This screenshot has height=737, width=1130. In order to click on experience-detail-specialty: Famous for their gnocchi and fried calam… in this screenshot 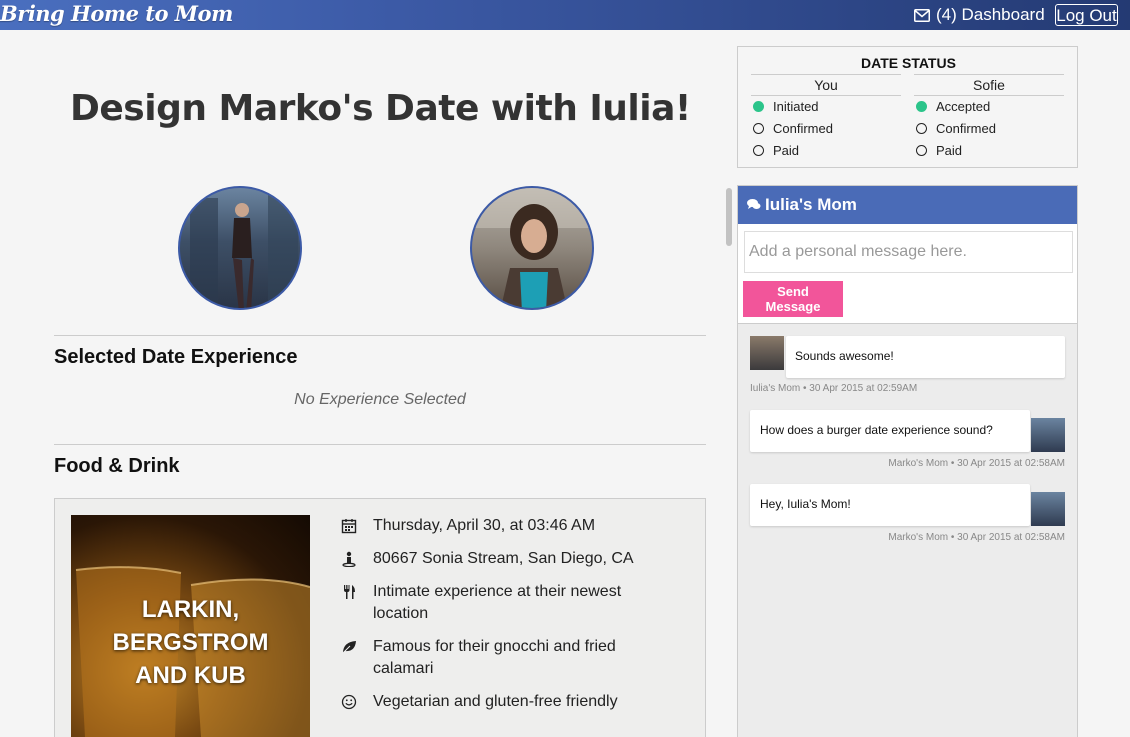, I will do `click(496, 658)`.